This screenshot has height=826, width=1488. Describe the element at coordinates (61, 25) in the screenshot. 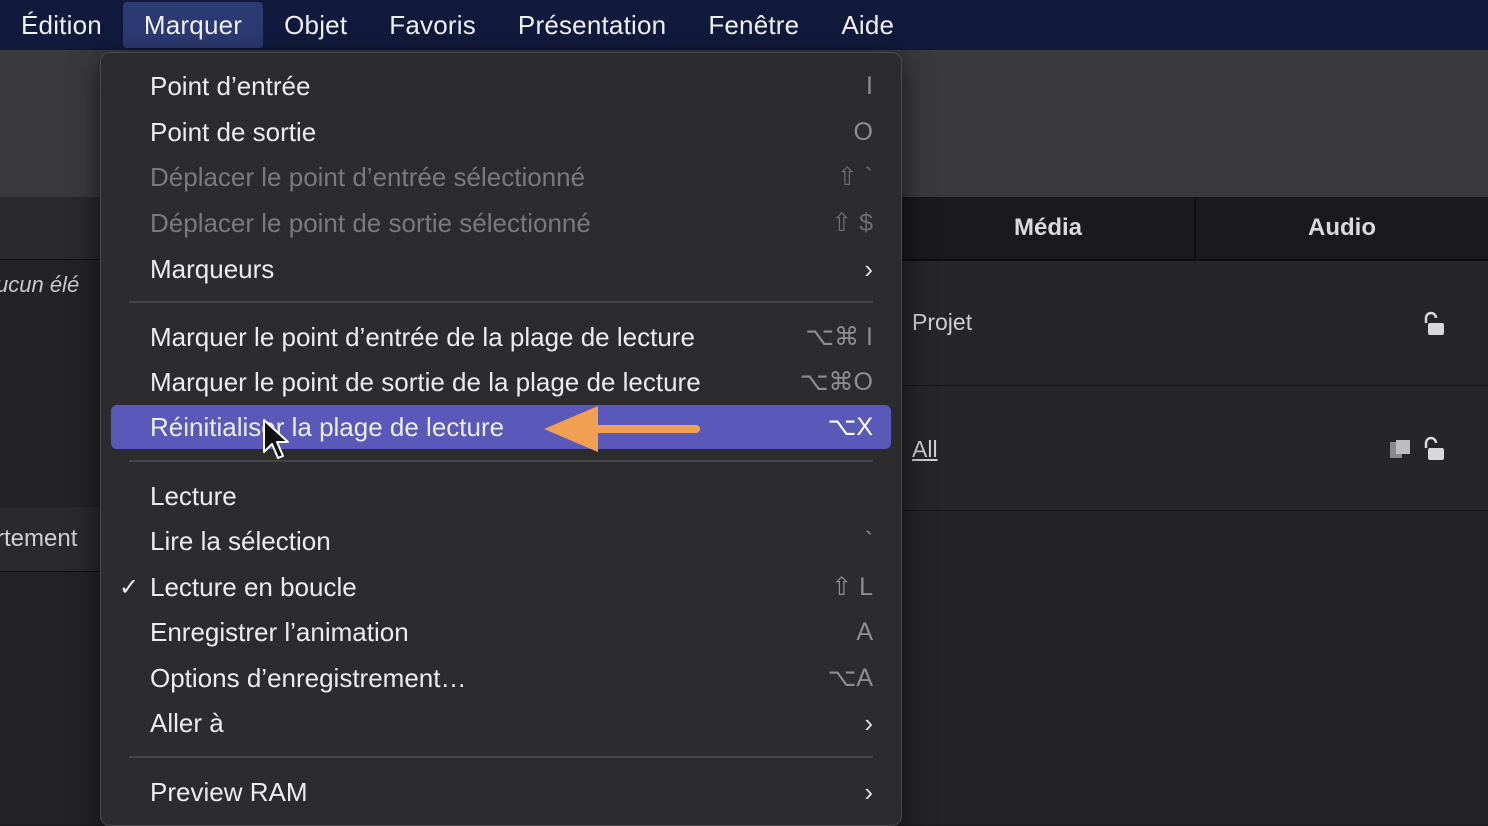

I see `menu-edition: Édition` at that location.